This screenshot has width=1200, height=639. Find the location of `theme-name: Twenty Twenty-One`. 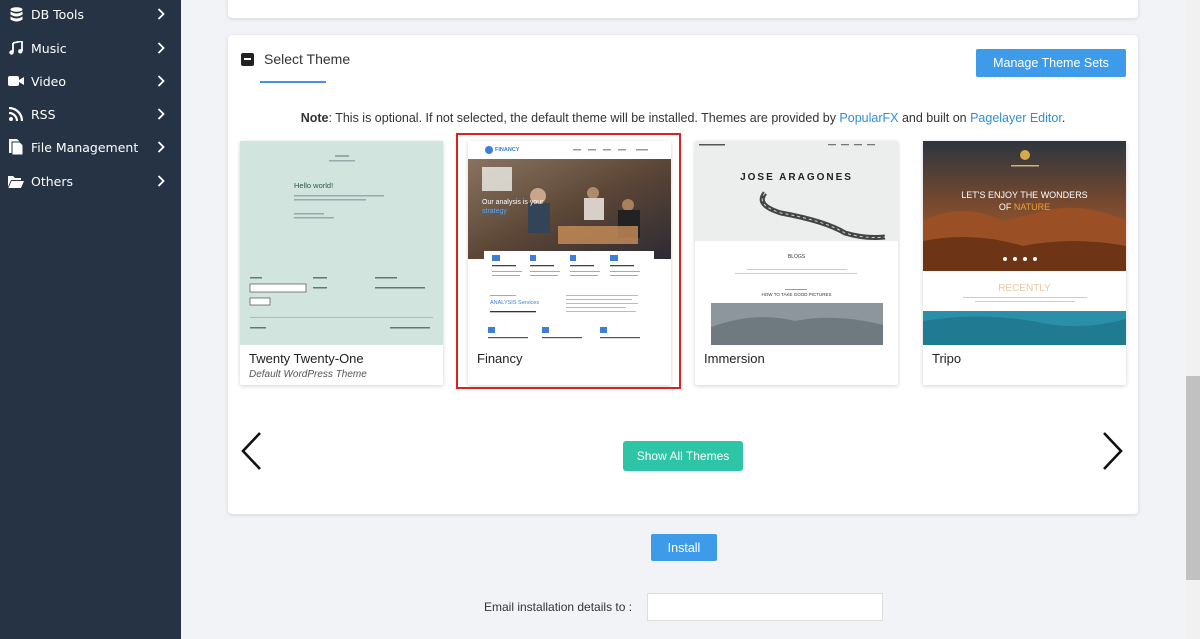

theme-name: Twenty Twenty-One is located at coordinates (306, 358).